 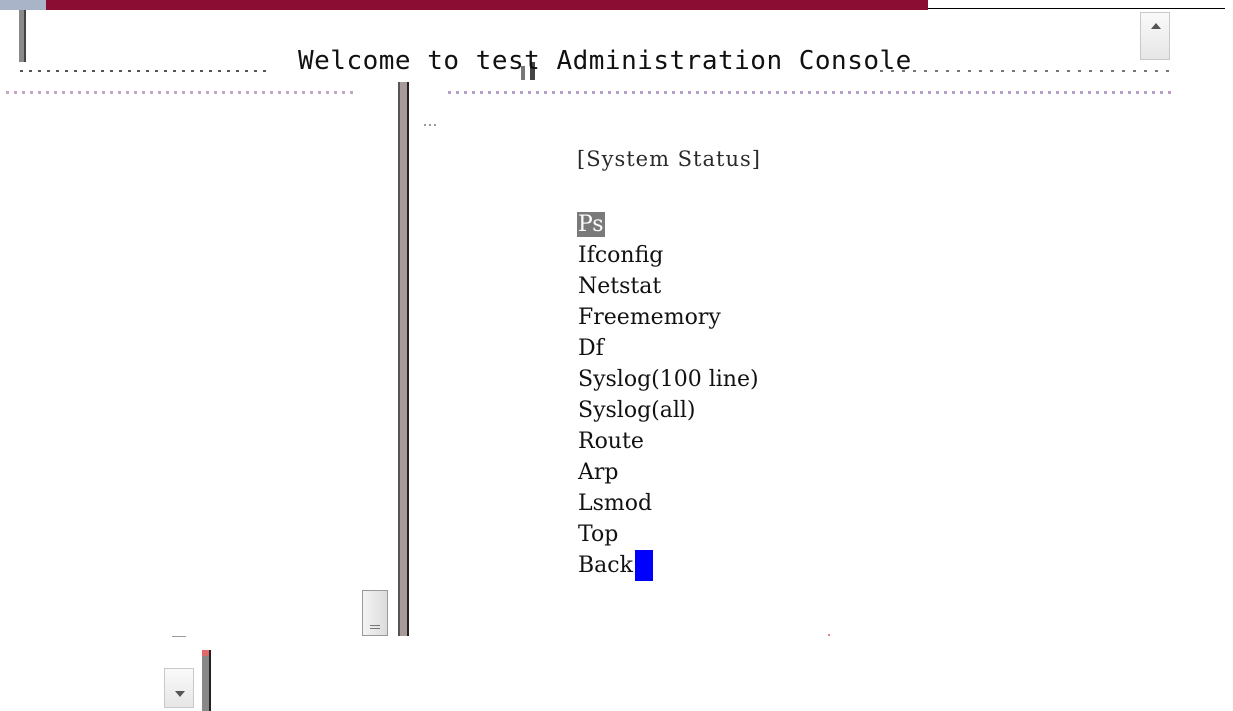 What do you see at coordinates (643, 565) in the screenshot?
I see `text-cursor` at bounding box center [643, 565].